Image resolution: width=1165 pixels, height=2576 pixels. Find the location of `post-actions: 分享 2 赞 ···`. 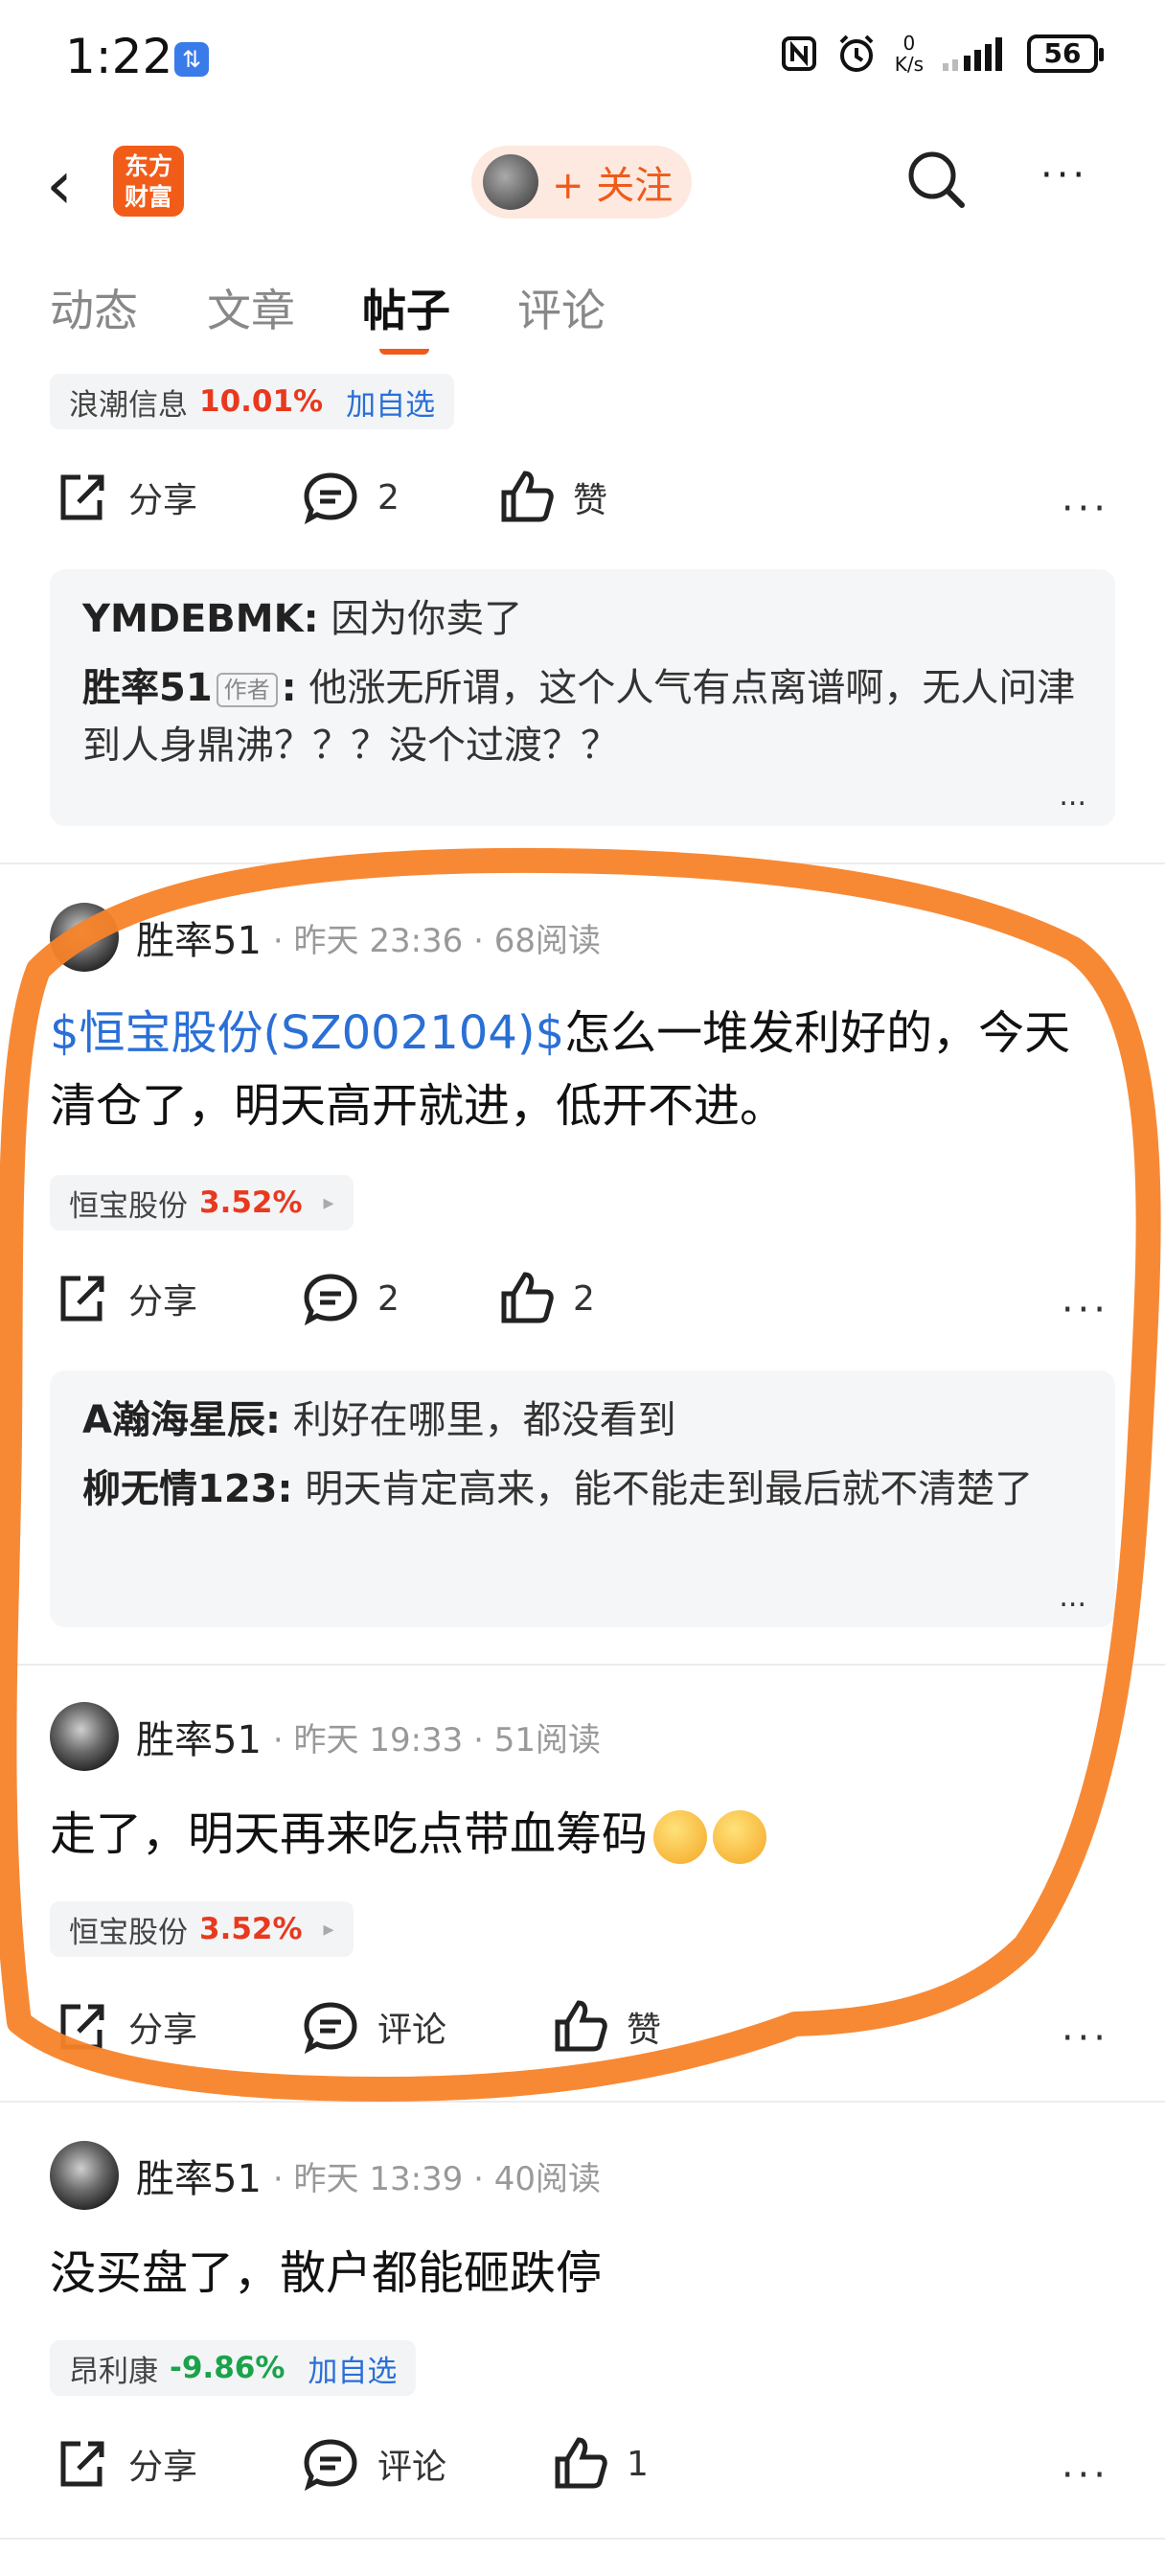

post-actions: 分享 2 赞 ··· is located at coordinates (582, 504).